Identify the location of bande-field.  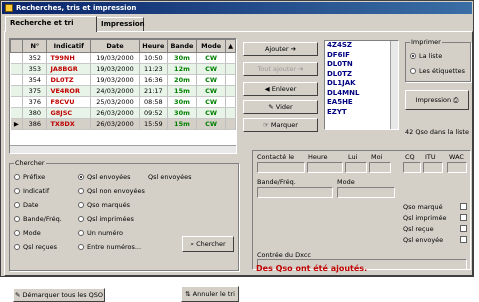
(295, 192).